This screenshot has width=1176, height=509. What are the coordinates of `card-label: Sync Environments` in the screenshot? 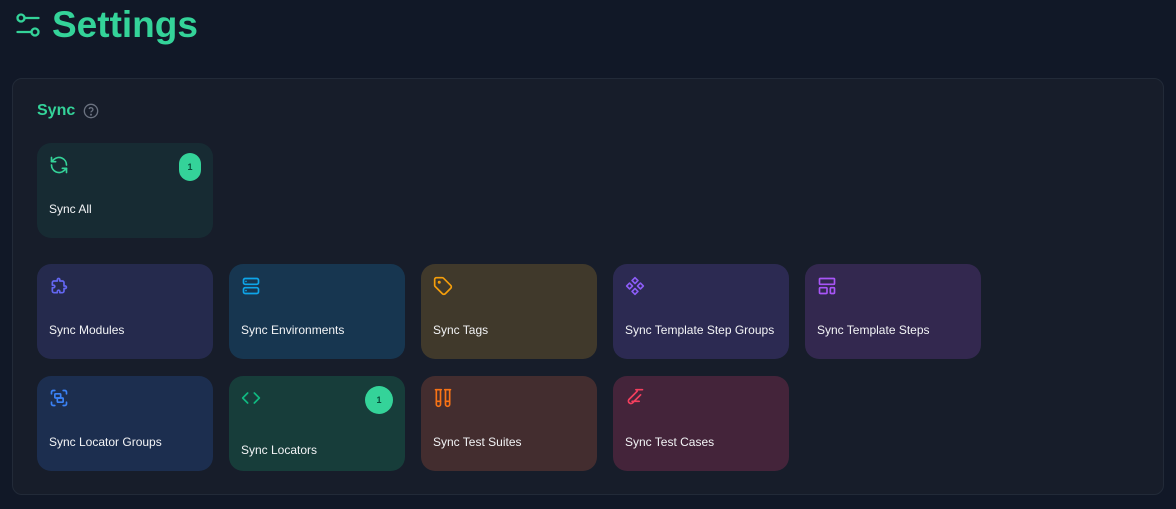 It's located at (293, 330).